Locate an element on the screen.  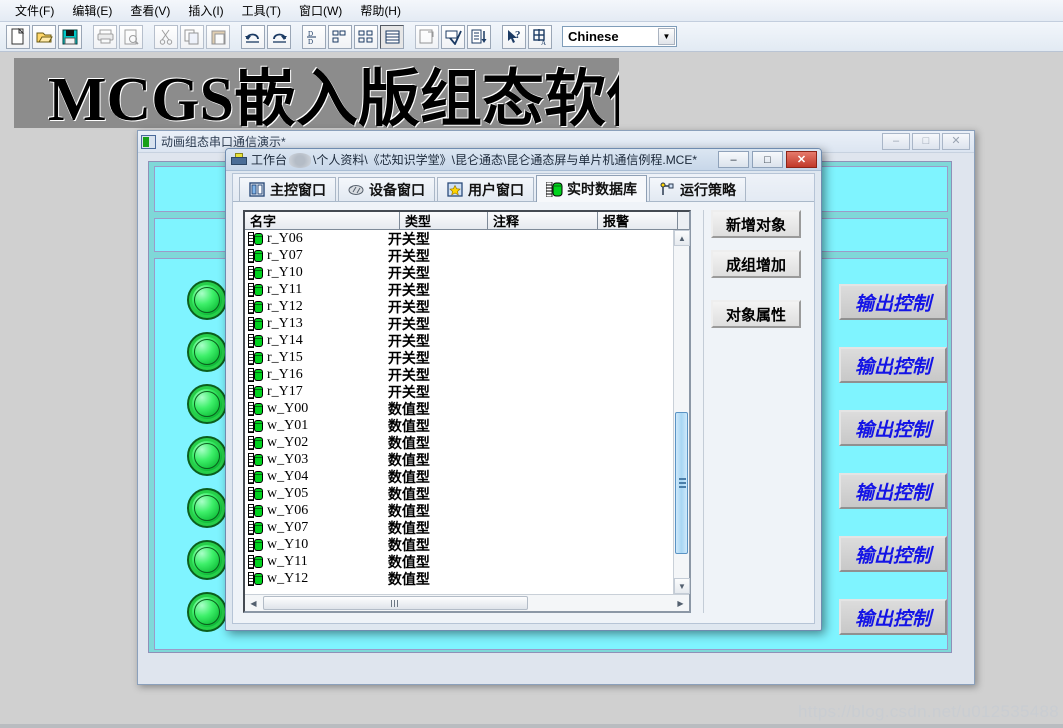
open-folder-icon is located at coordinates (44, 36).